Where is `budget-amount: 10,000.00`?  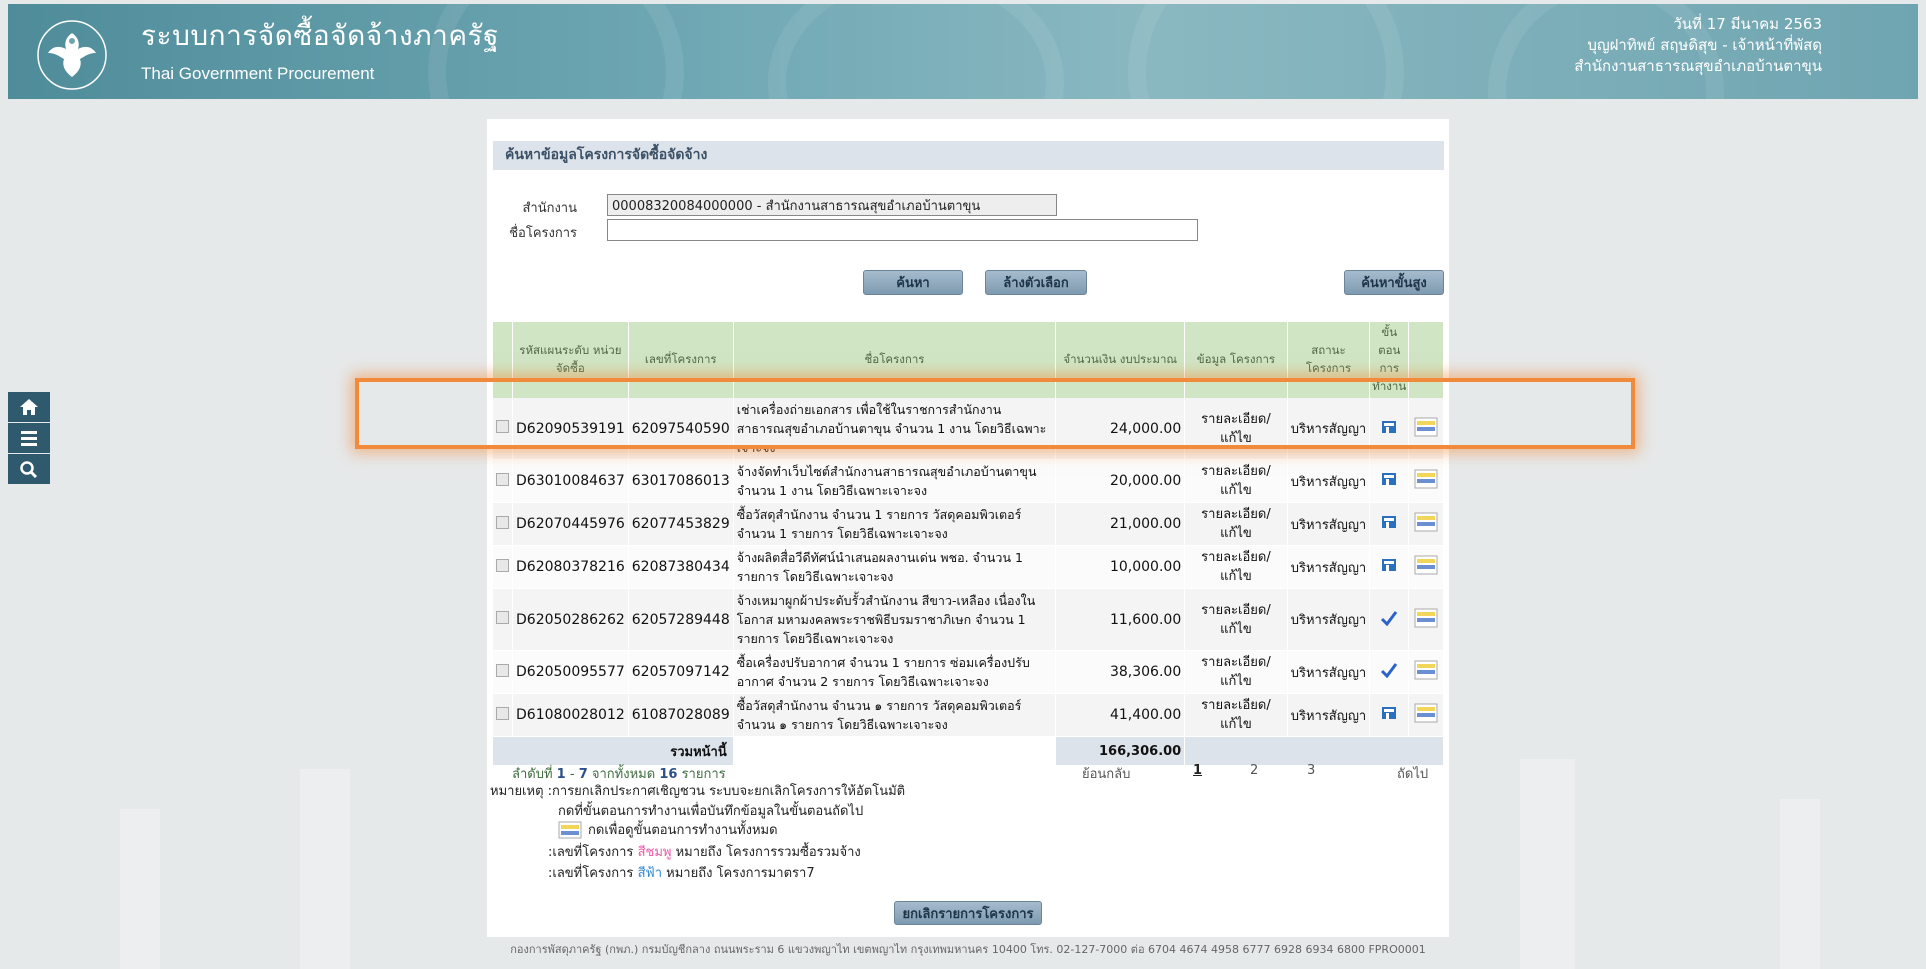
budget-amount: 10,000.00 is located at coordinates (1120, 567).